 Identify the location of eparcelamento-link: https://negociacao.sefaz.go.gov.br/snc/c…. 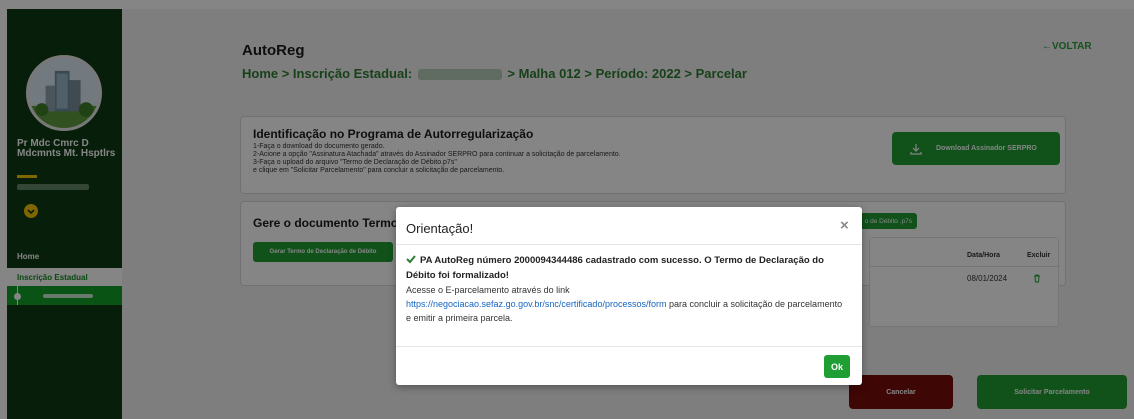
(536, 304).